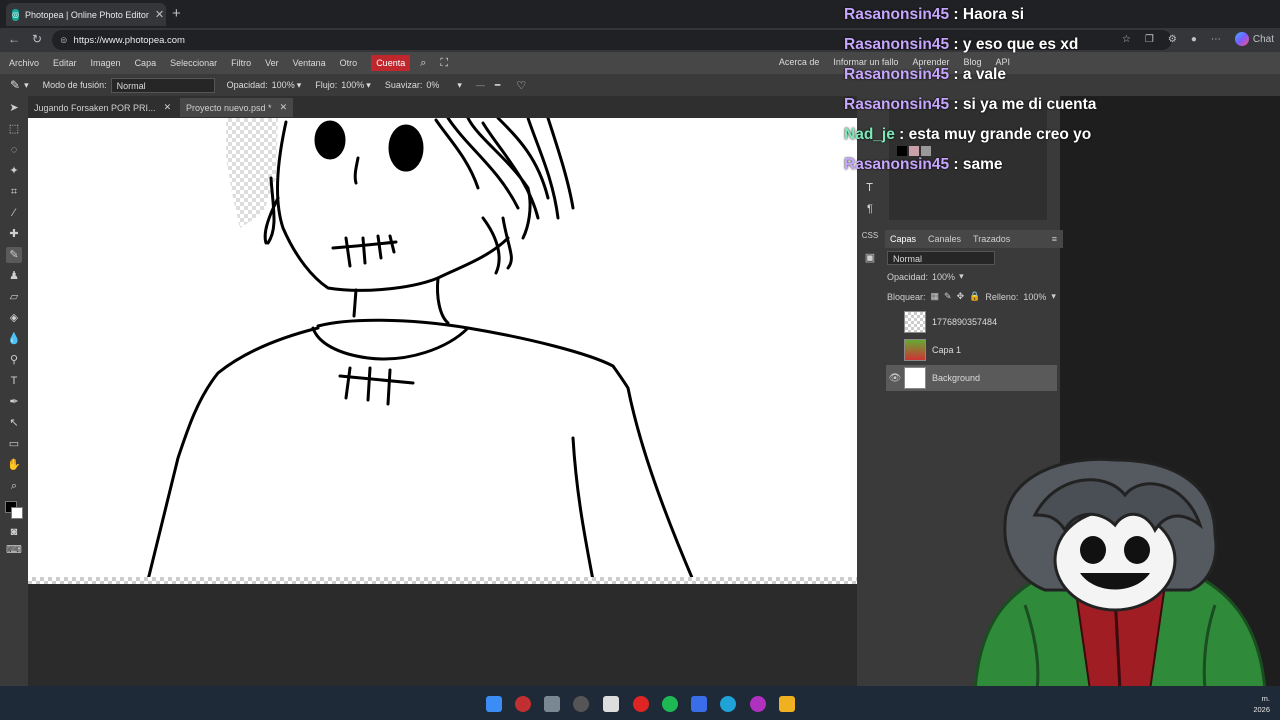  I want to click on swatch-black, so click(902, 151).